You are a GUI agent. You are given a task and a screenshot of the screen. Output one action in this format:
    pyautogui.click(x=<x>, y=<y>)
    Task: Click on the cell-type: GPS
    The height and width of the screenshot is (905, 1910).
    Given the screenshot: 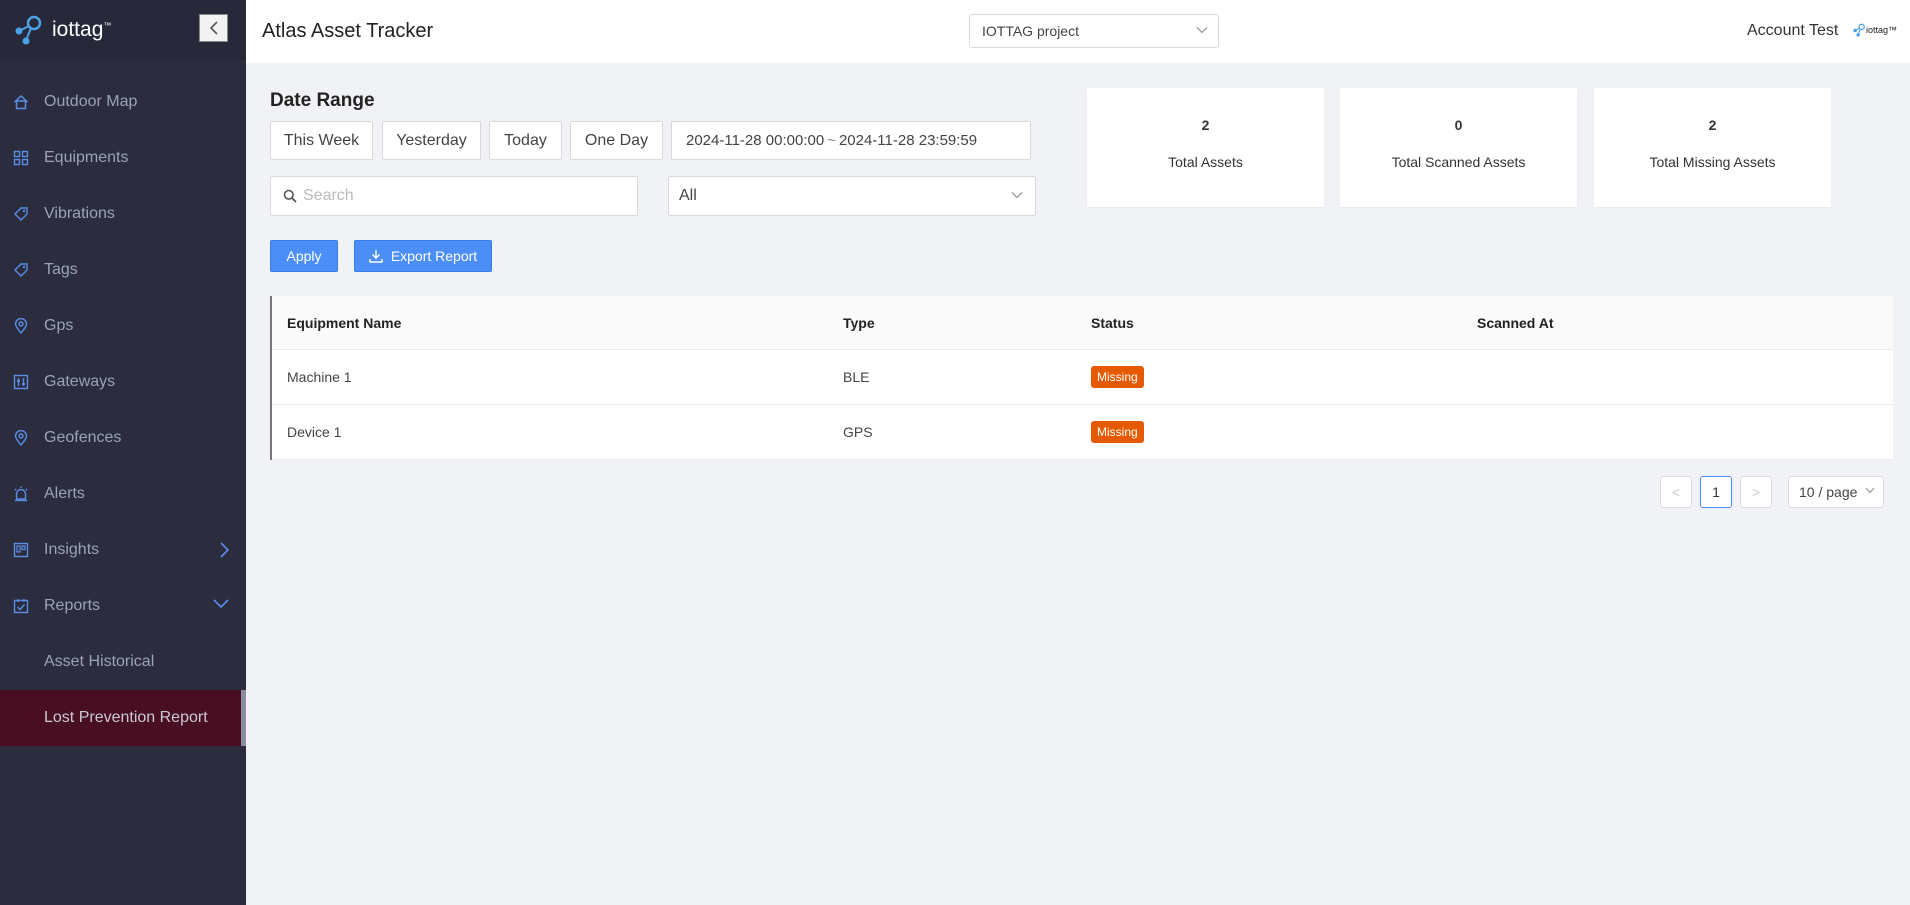 What is the action you would take?
    pyautogui.click(x=858, y=432)
    